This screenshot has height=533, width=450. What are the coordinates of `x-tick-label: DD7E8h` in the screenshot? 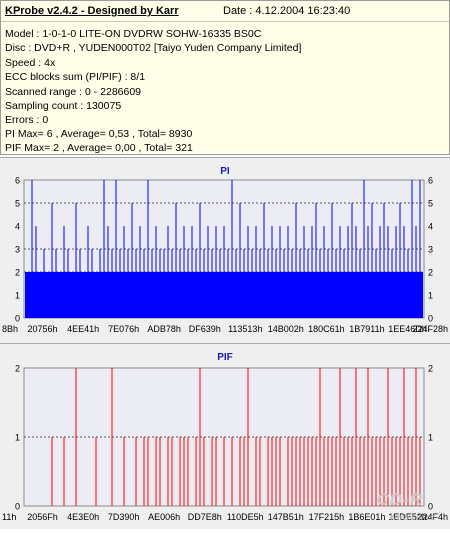 It's located at (205, 517).